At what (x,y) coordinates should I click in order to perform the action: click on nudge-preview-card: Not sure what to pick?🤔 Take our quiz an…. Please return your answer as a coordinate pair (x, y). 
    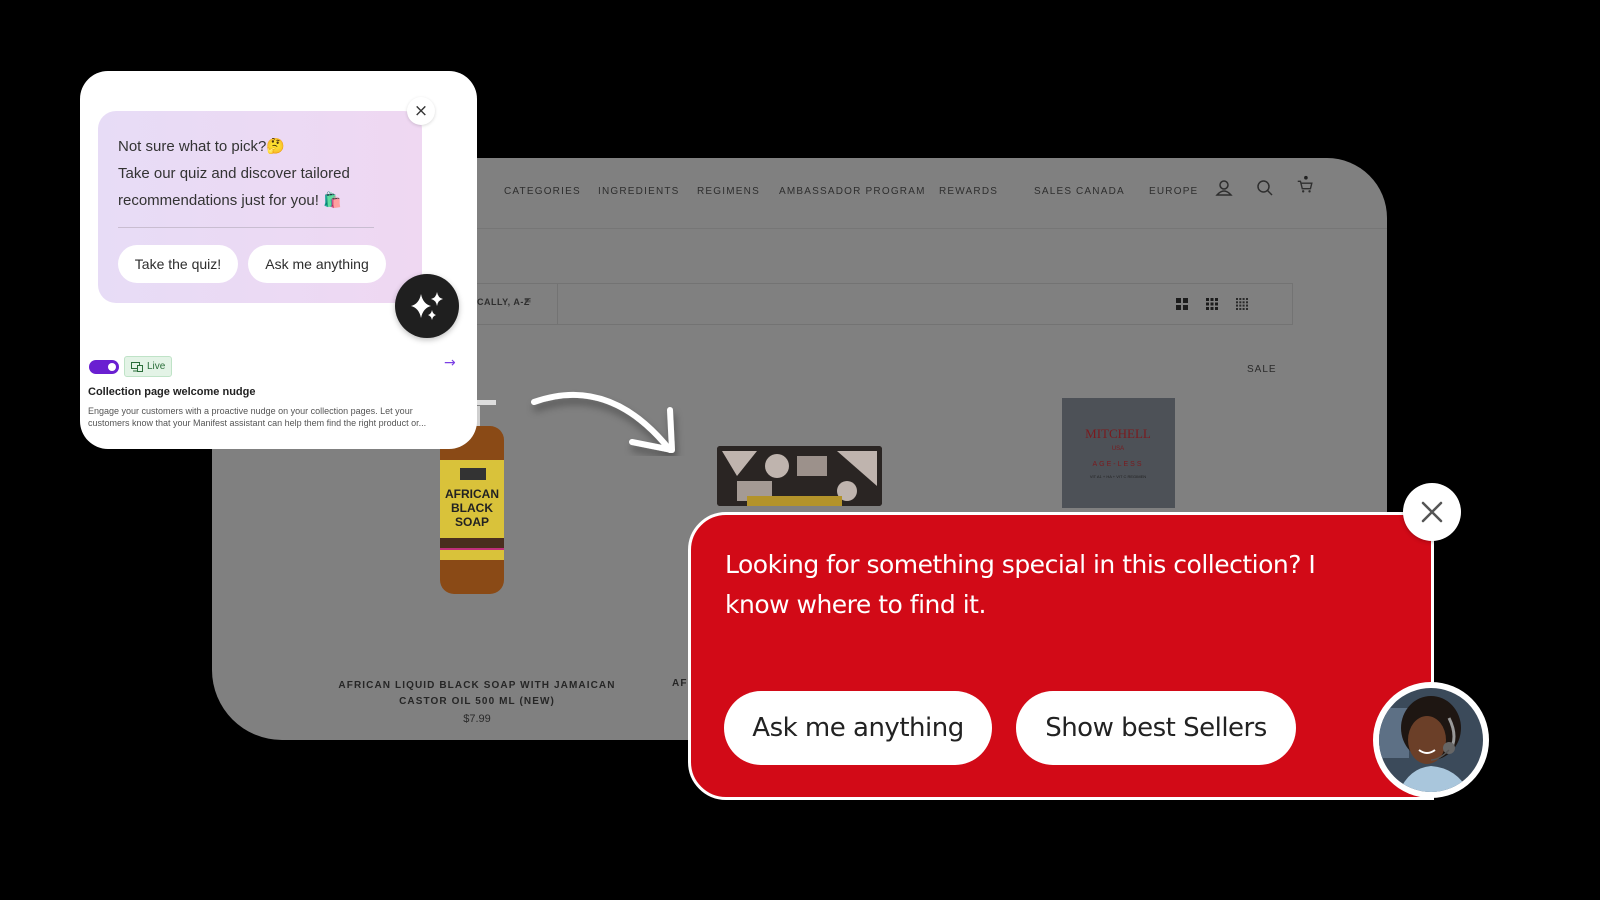
    Looking at the image, I should click on (278, 260).